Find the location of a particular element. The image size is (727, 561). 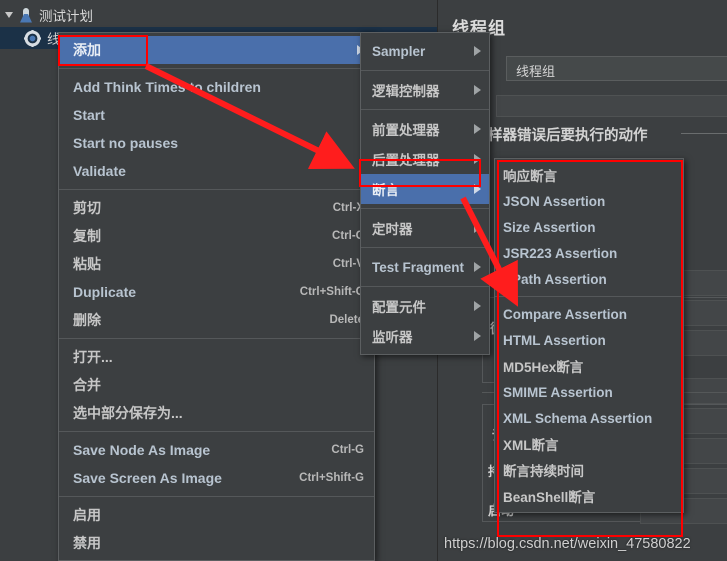

menu-item-shortcut: Ctrl-C is located at coordinates (348, 236).